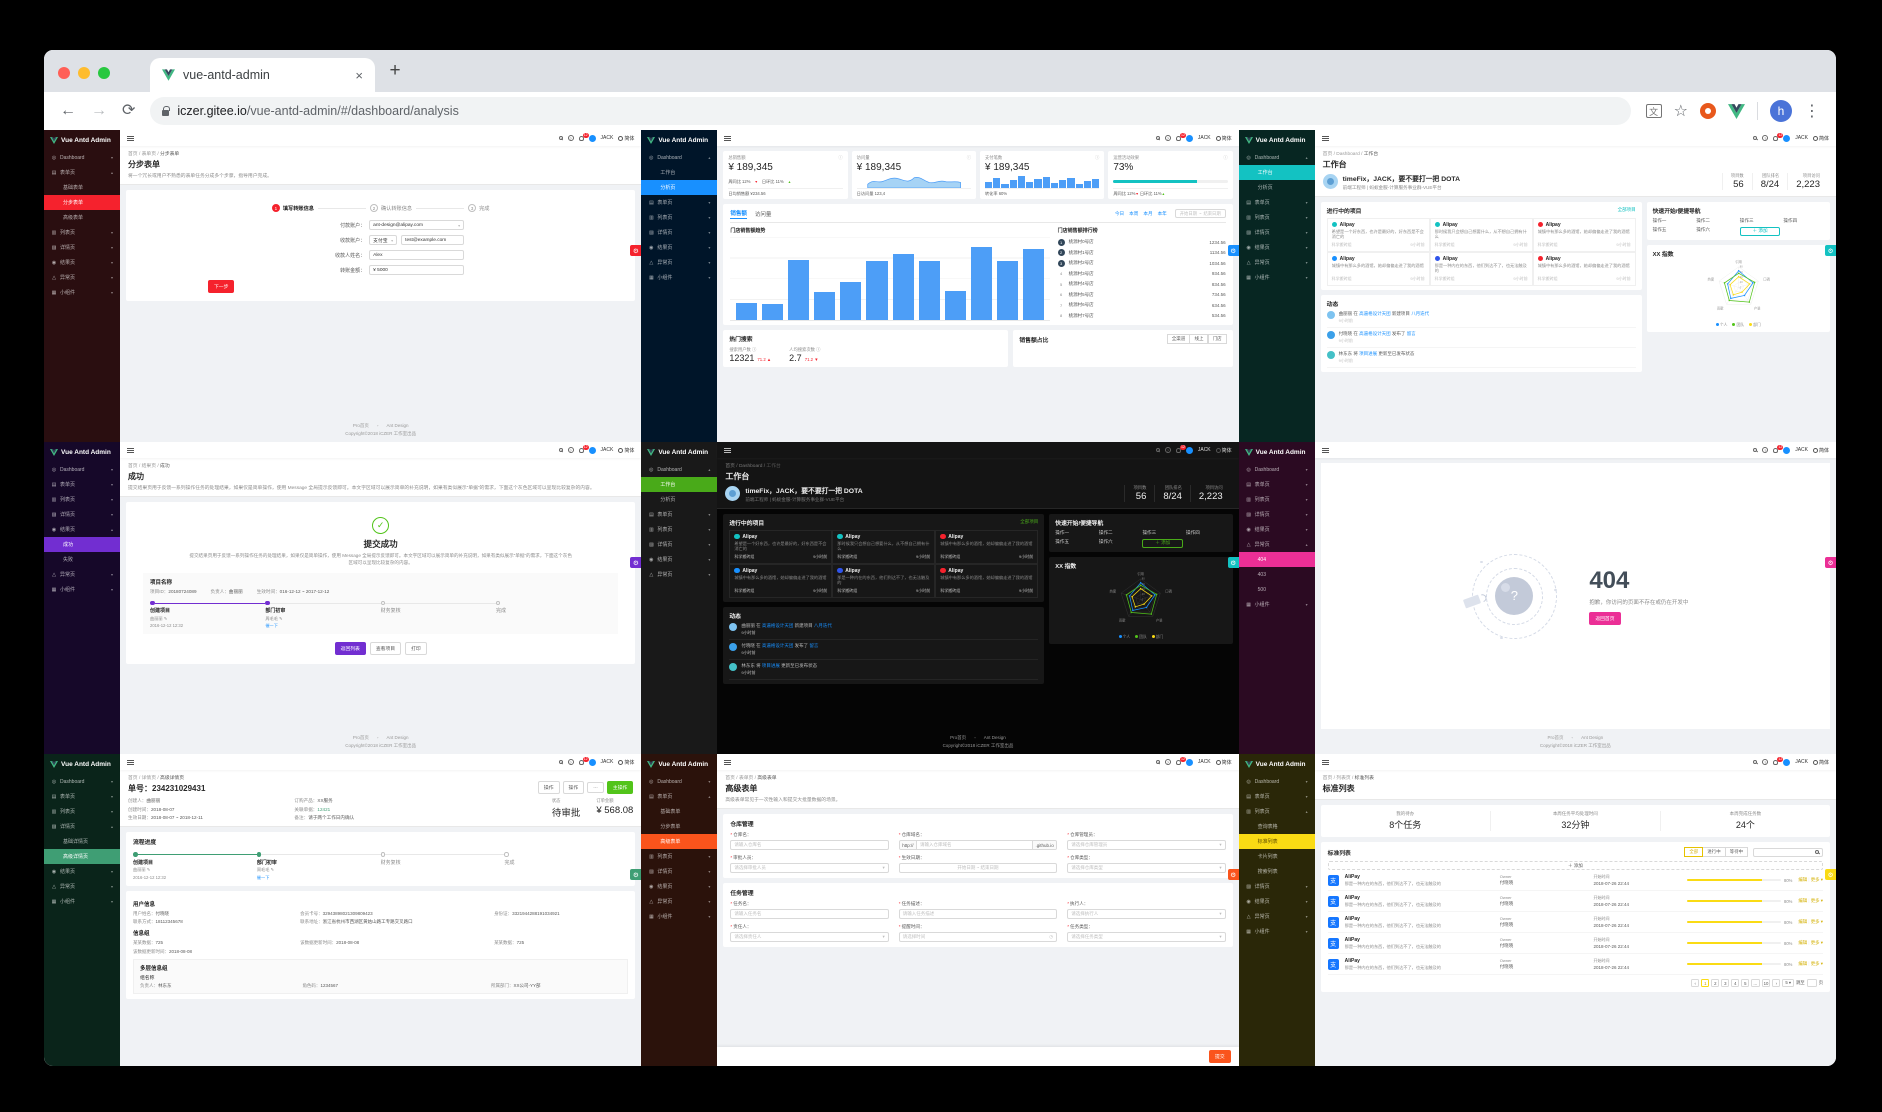  What do you see at coordinates (1736, 111) in the screenshot?
I see `vue-devtools-icon` at bounding box center [1736, 111].